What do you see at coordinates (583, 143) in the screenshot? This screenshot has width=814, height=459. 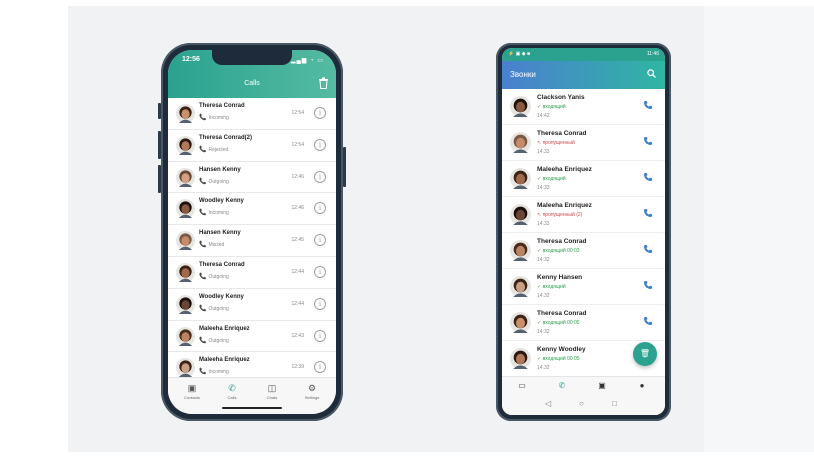 I see `call-row: Theresa Conrad ↖ пропущенный 14:33` at bounding box center [583, 143].